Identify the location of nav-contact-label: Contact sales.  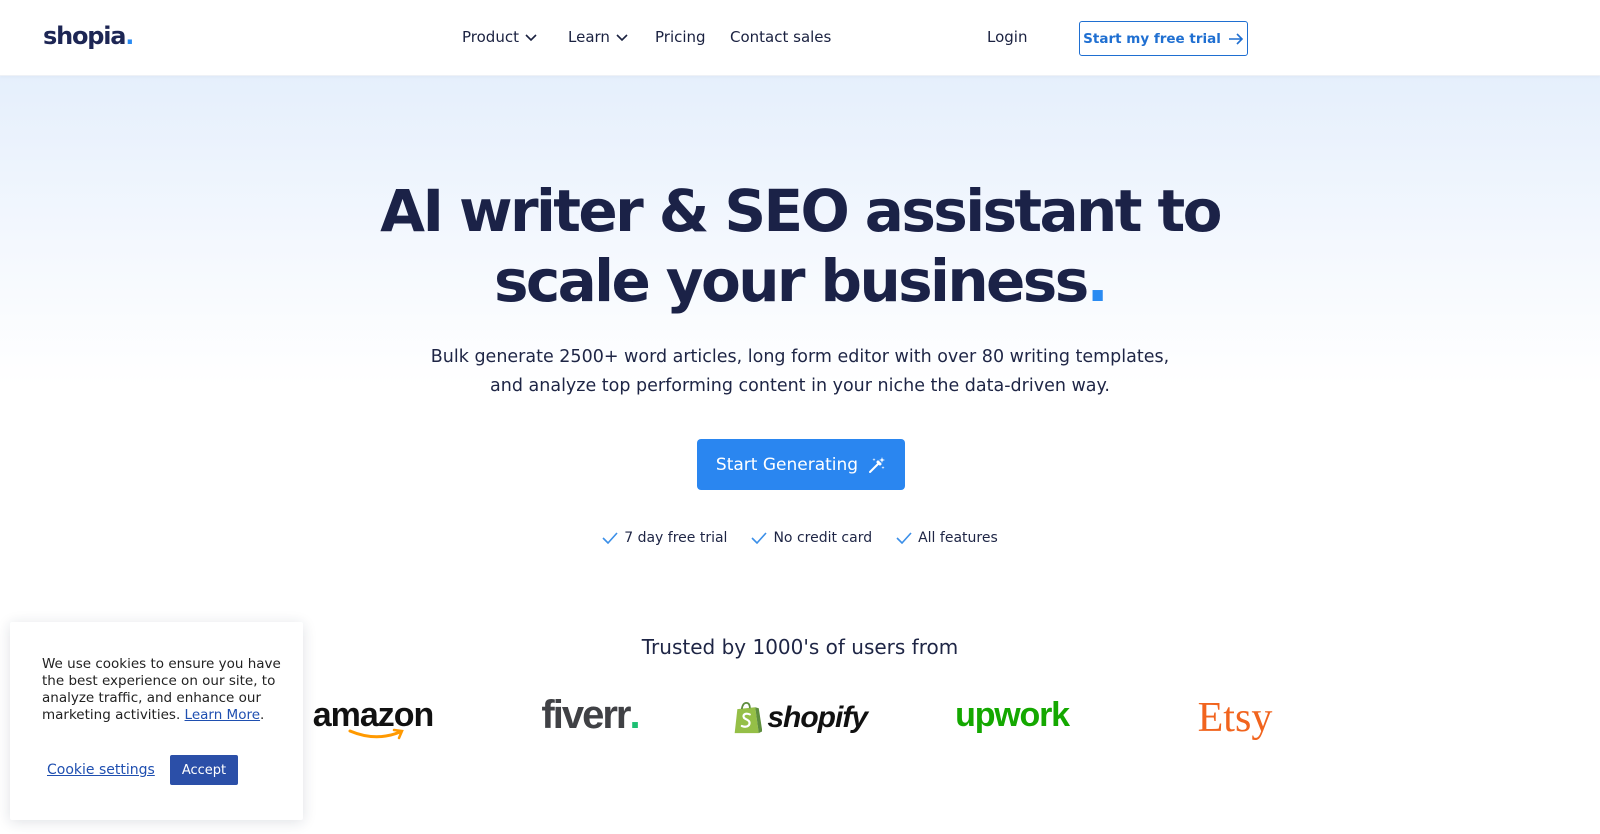
(781, 37).